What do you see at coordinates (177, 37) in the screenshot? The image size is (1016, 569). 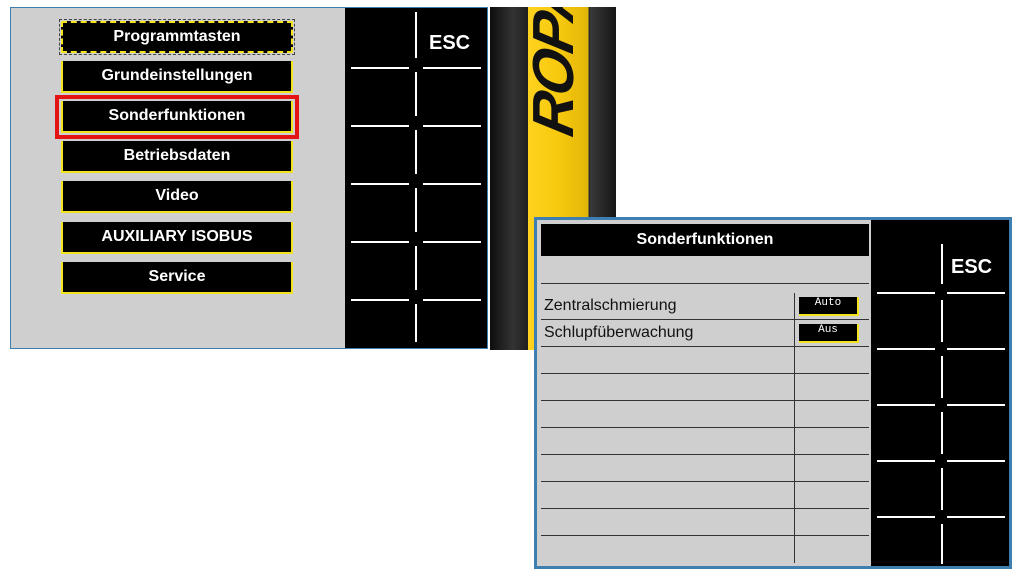 I see `menu-item-programmtasten: Programmtasten` at bounding box center [177, 37].